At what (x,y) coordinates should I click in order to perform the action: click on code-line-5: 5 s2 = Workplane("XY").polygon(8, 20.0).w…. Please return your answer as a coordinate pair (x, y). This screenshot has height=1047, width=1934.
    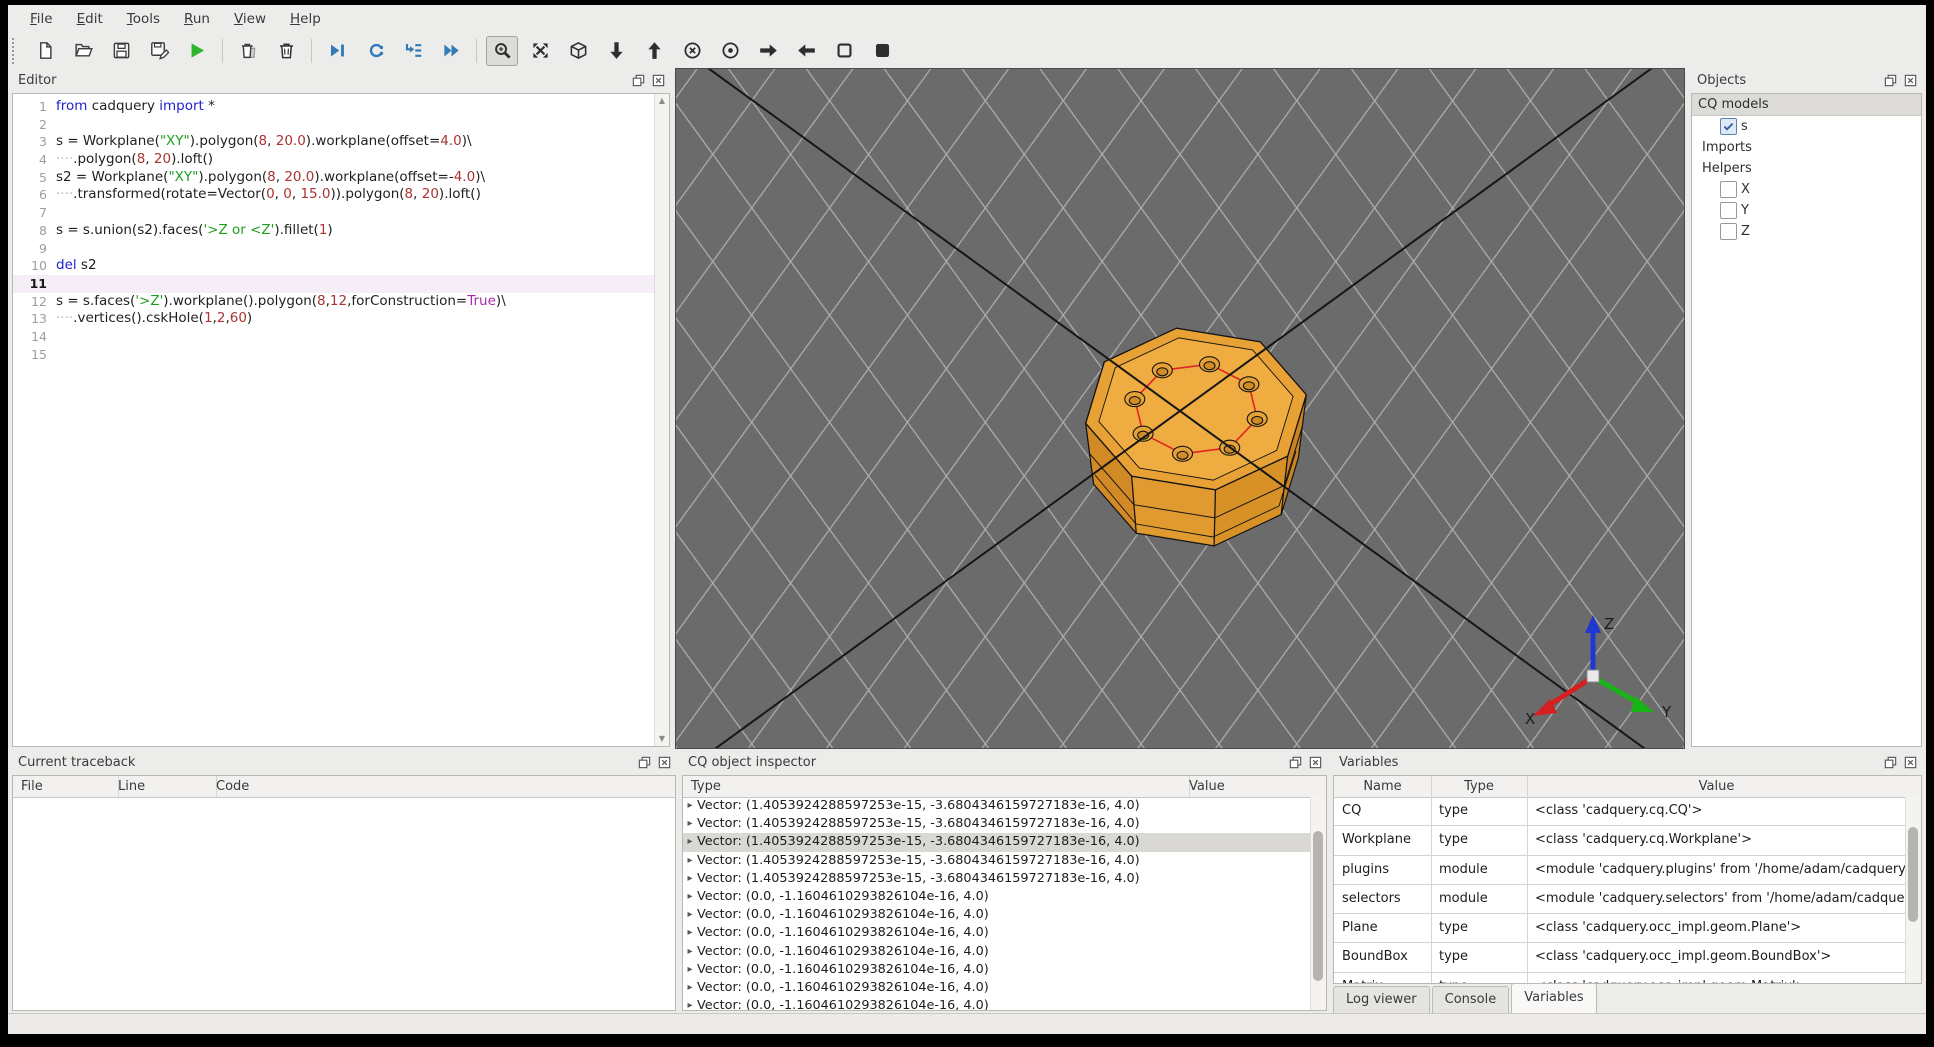
    Looking at the image, I should click on (341, 178).